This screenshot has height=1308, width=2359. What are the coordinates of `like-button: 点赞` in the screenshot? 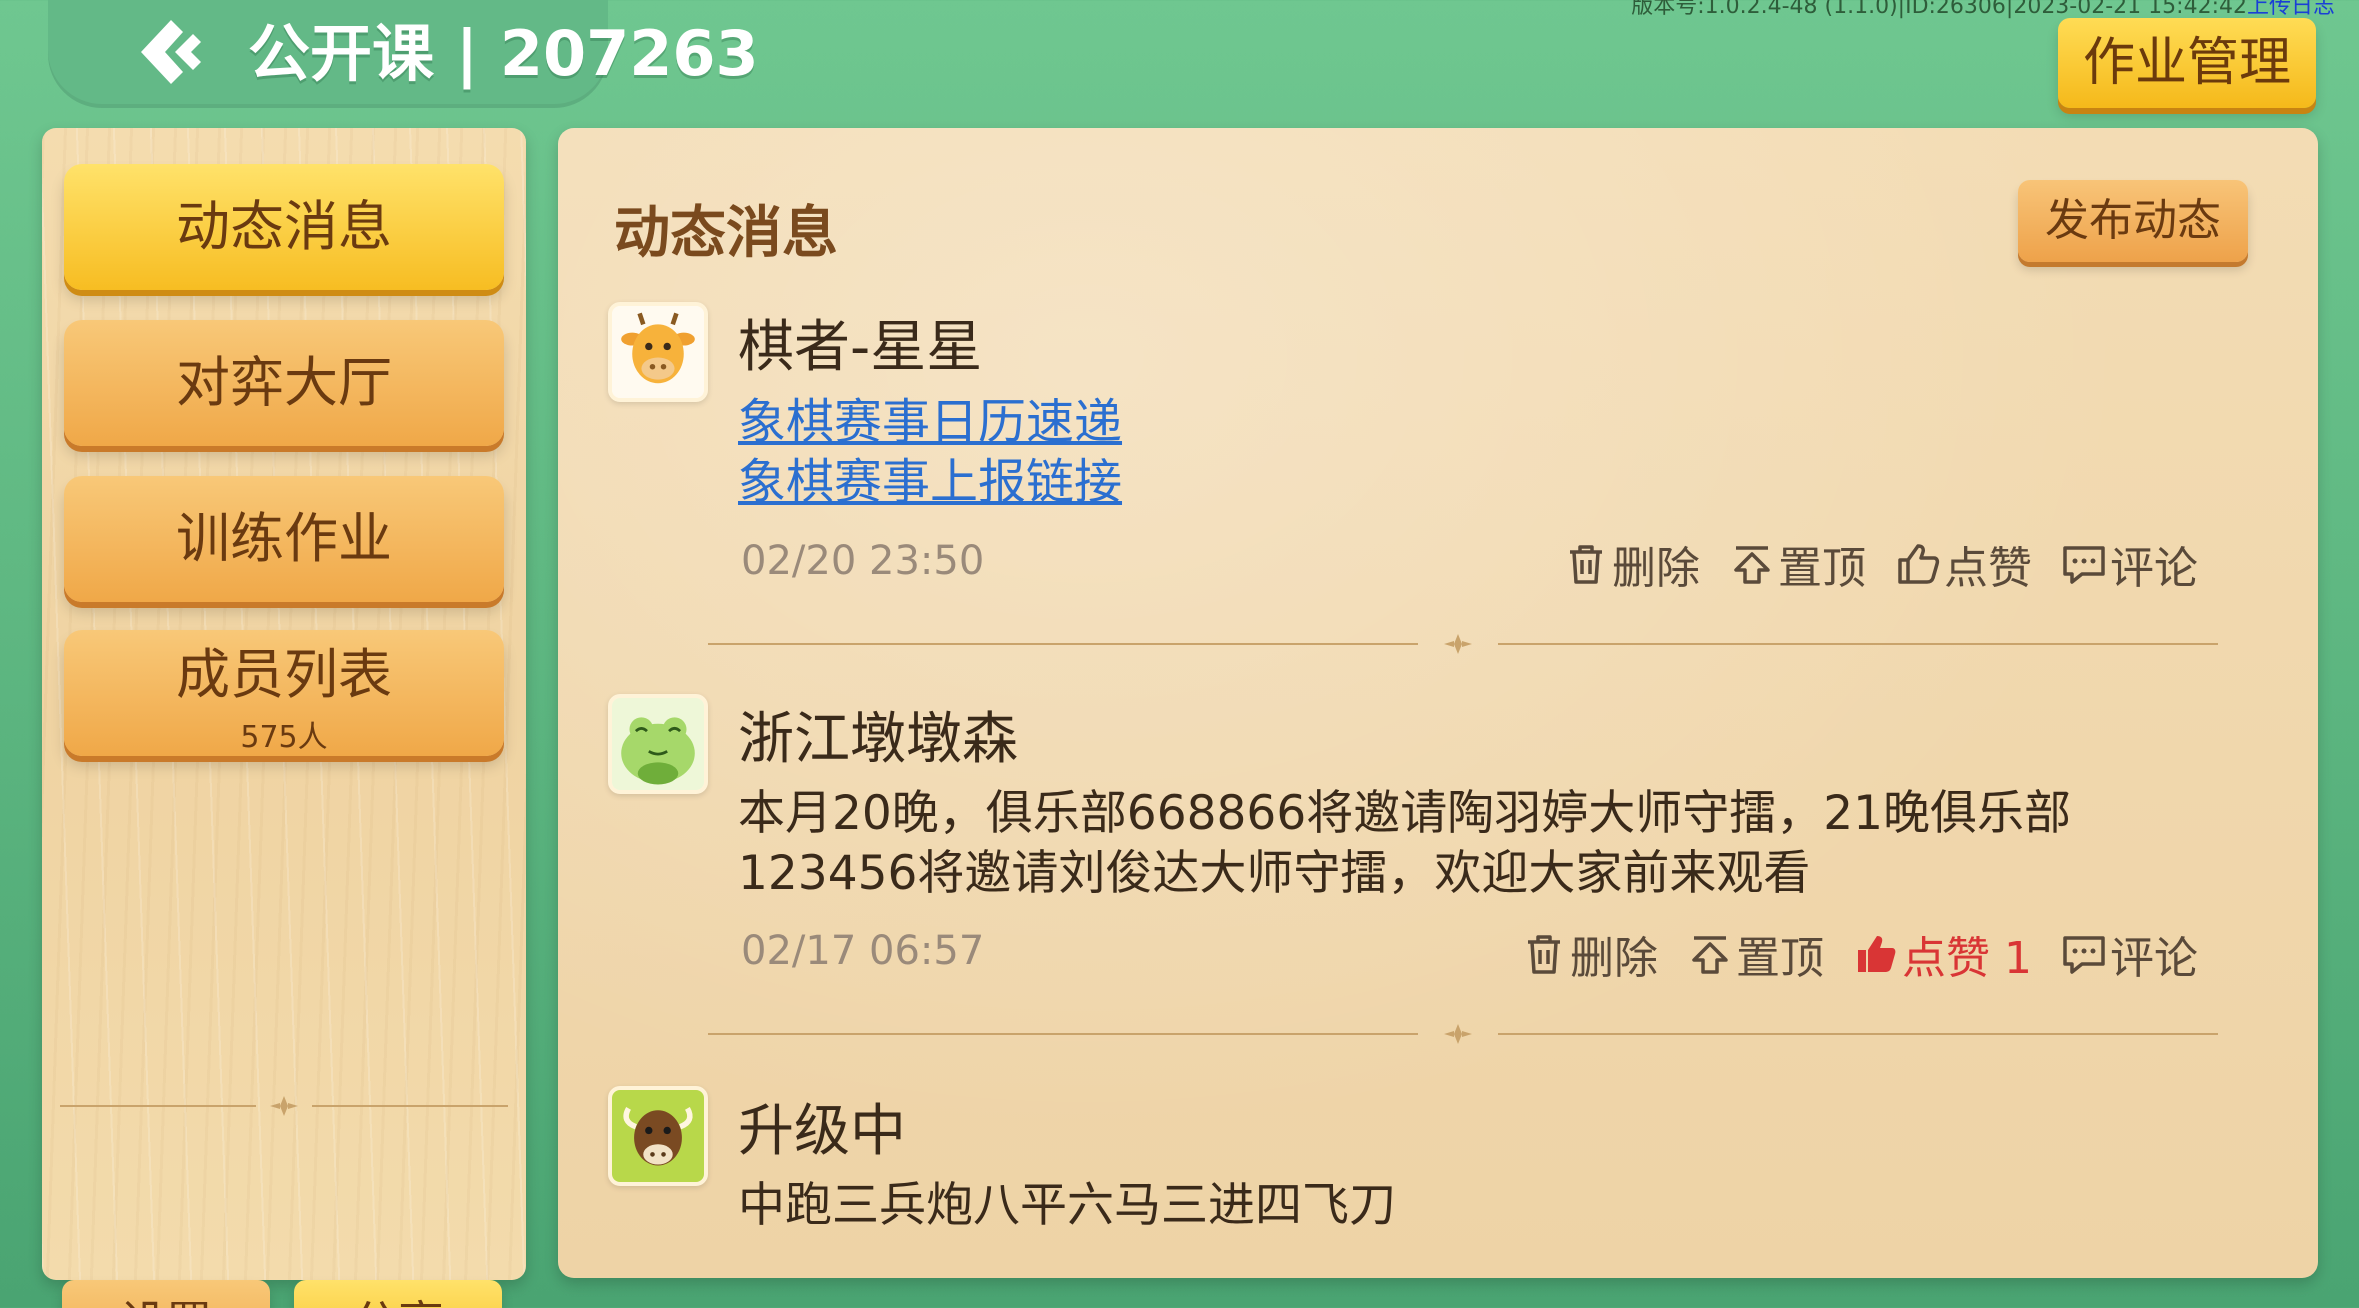 It's located at (1963, 564).